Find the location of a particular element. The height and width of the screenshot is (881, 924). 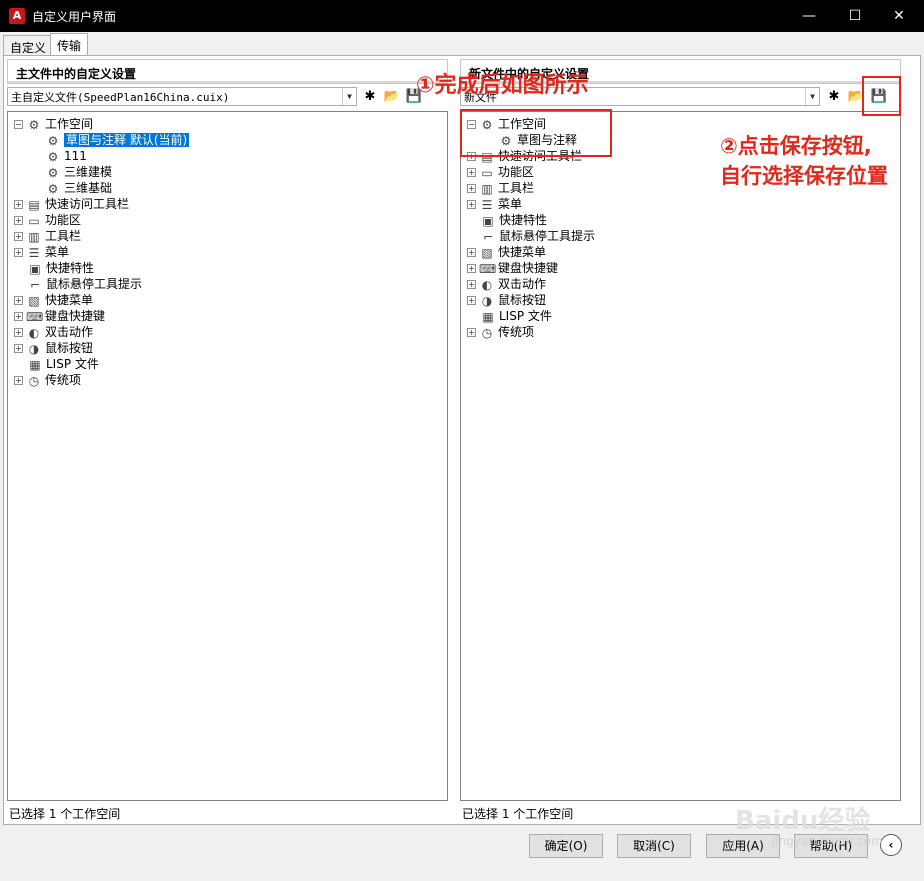

tree-node-label: 双击动作 is located at coordinates (69, 332).